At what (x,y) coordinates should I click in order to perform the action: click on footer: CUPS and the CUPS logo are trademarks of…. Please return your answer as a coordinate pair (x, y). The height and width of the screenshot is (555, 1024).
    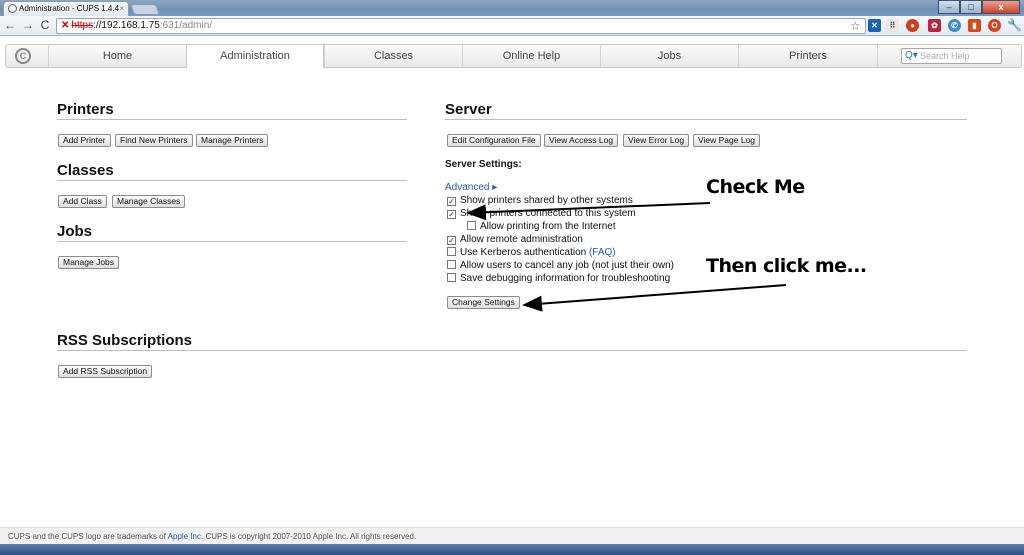
    Looking at the image, I should click on (512, 535).